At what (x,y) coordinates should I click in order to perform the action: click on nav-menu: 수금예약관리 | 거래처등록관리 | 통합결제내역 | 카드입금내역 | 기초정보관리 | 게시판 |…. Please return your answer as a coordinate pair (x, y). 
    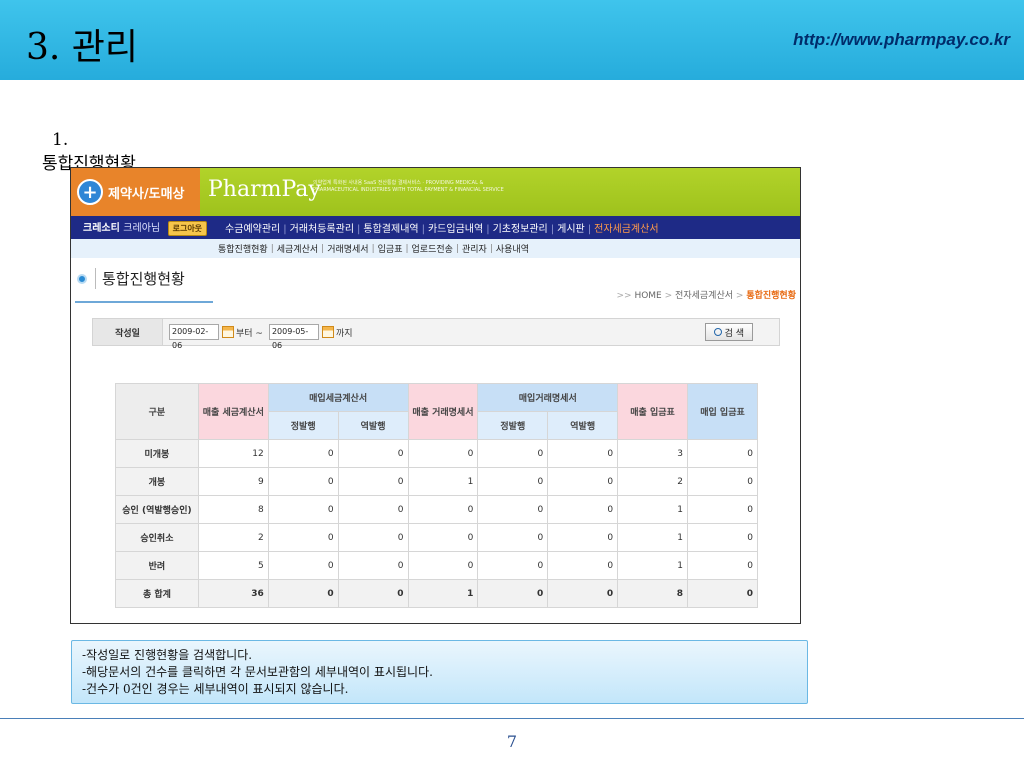
    Looking at the image, I should click on (442, 229).